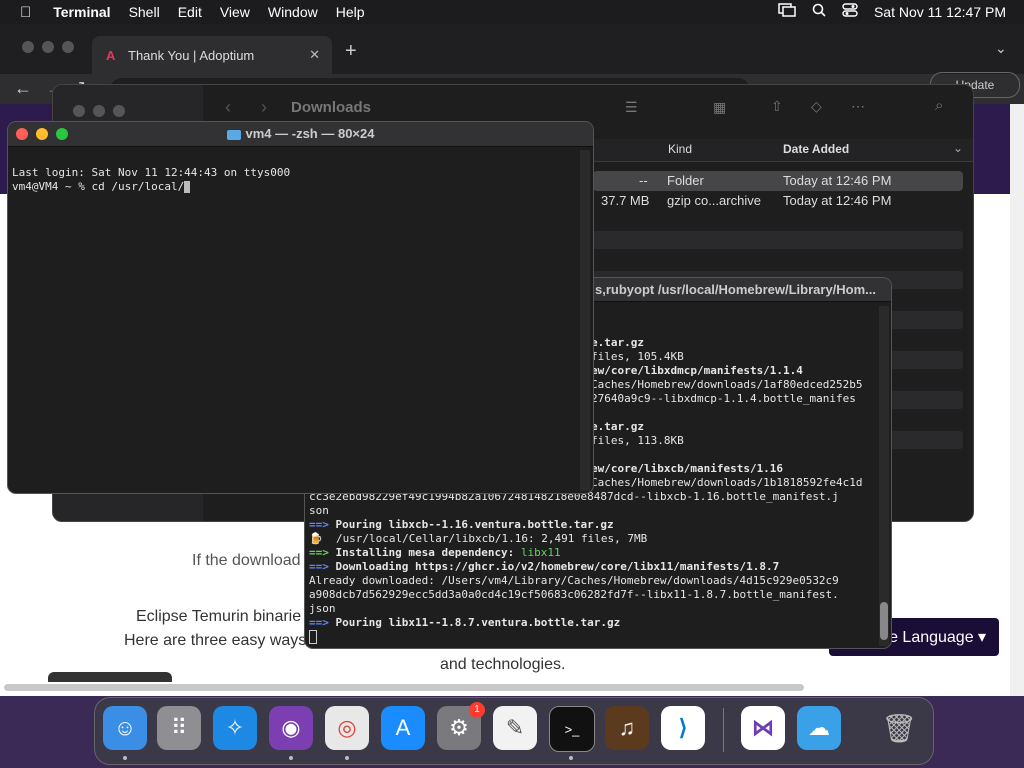 Image resolution: width=1024 pixels, height=768 pixels. What do you see at coordinates (125, 728) in the screenshot?
I see `finder-dock-icon: ☺` at bounding box center [125, 728].